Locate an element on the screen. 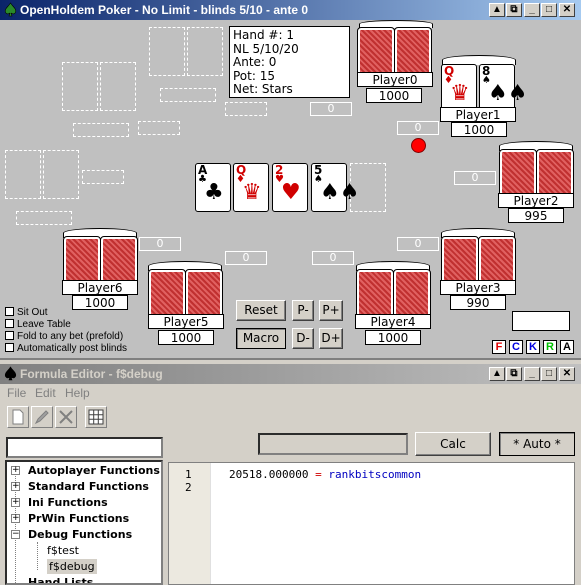 This screenshot has width=581, height=585. menu-bar: File Edit Help is located at coordinates (290, 392).